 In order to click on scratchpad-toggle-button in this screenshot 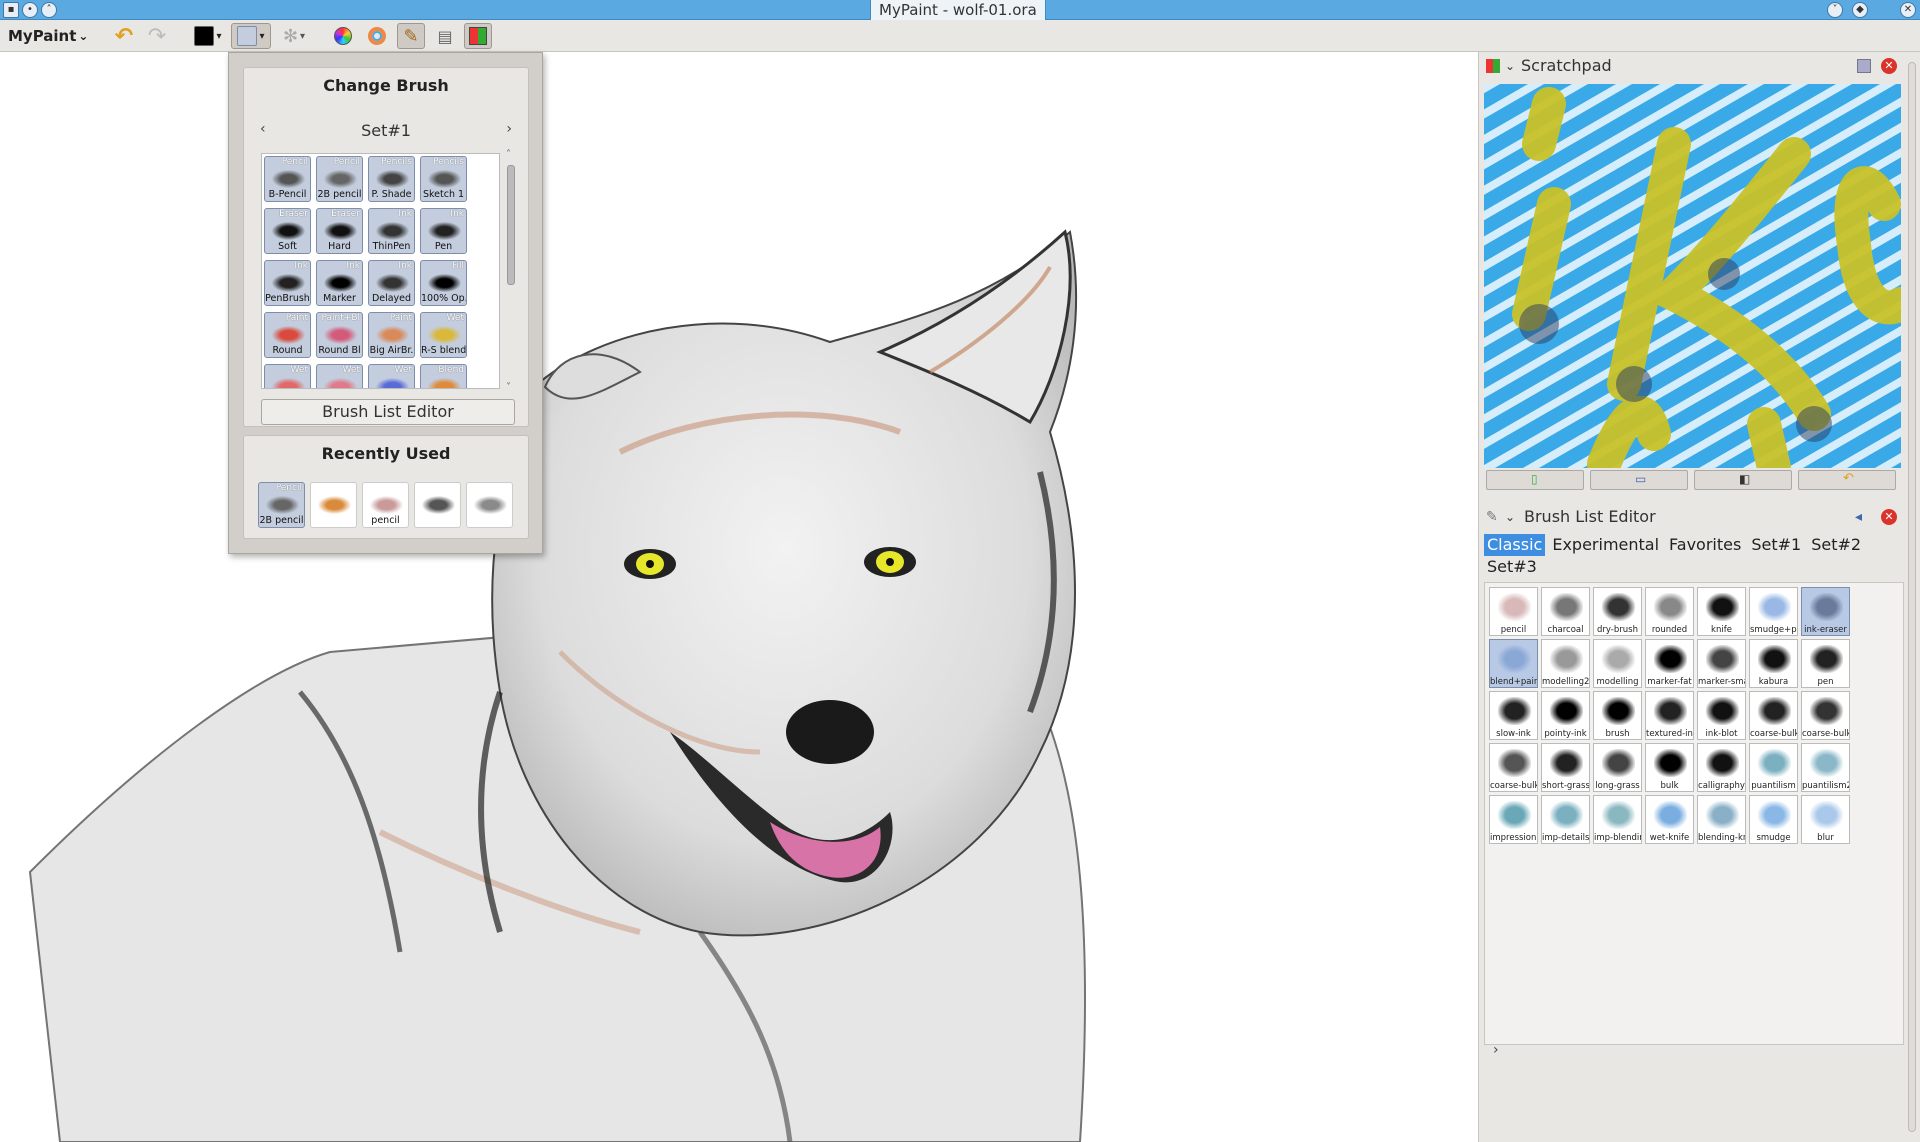, I will do `click(478, 36)`.